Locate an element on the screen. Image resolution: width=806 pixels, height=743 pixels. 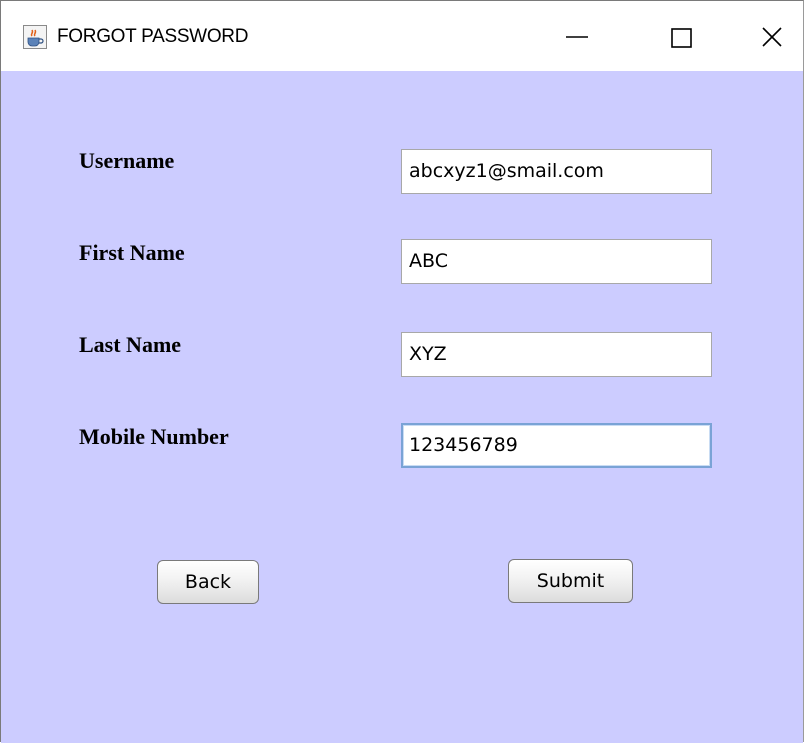
first-name-label: First Name is located at coordinates (132, 252).